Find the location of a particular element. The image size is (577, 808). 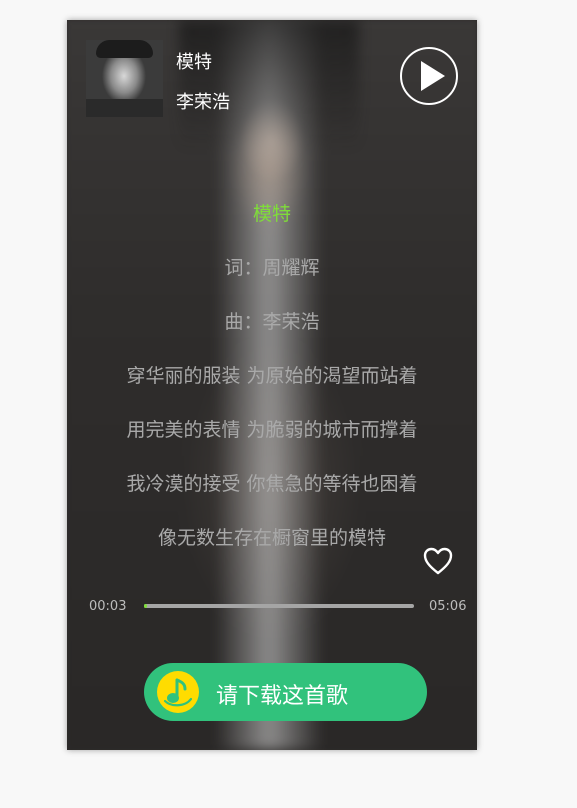

lyric-line: 词：周耀辉 is located at coordinates (272, 268).